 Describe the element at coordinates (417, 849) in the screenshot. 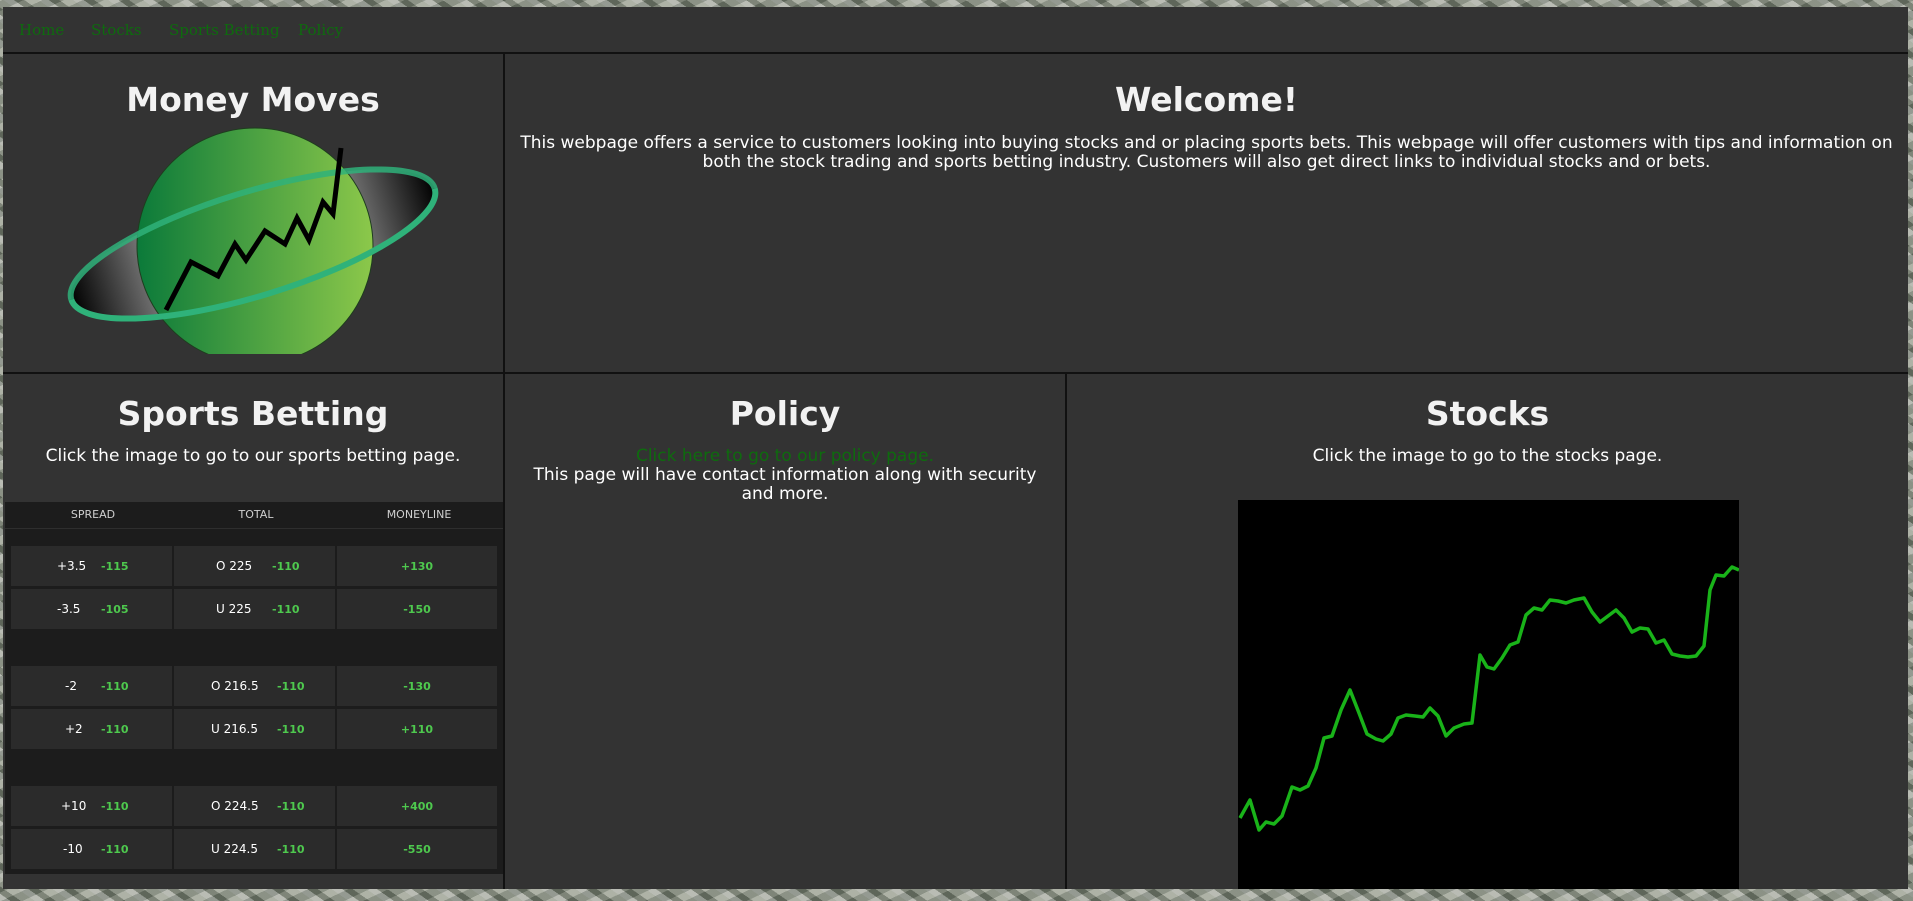

I see `moneyline-cell: -550` at that location.